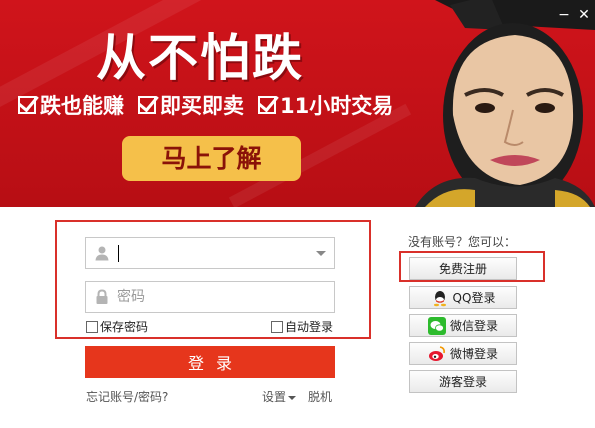  Describe the element at coordinates (436, 325) in the screenshot. I see `wechat-icon` at that location.